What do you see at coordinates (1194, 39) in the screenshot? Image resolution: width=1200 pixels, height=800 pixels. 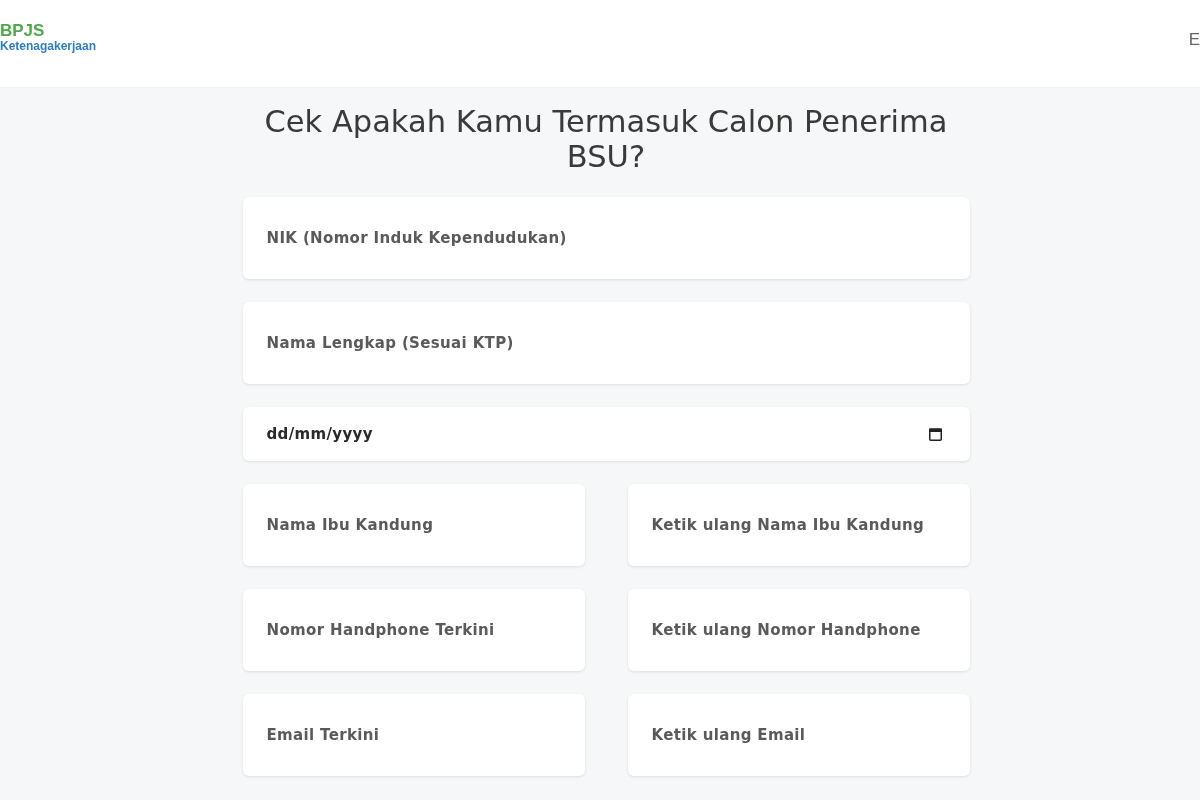 I see `nav-link: E` at bounding box center [1194, 39].